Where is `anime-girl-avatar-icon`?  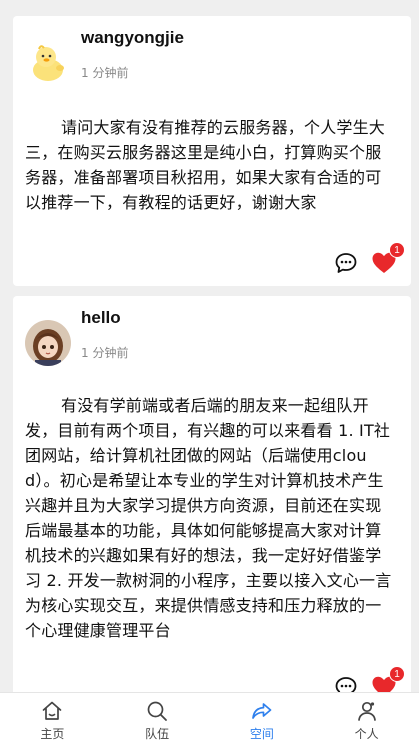
anime-girl-avatar-icon is located at coordinates (48, 343).